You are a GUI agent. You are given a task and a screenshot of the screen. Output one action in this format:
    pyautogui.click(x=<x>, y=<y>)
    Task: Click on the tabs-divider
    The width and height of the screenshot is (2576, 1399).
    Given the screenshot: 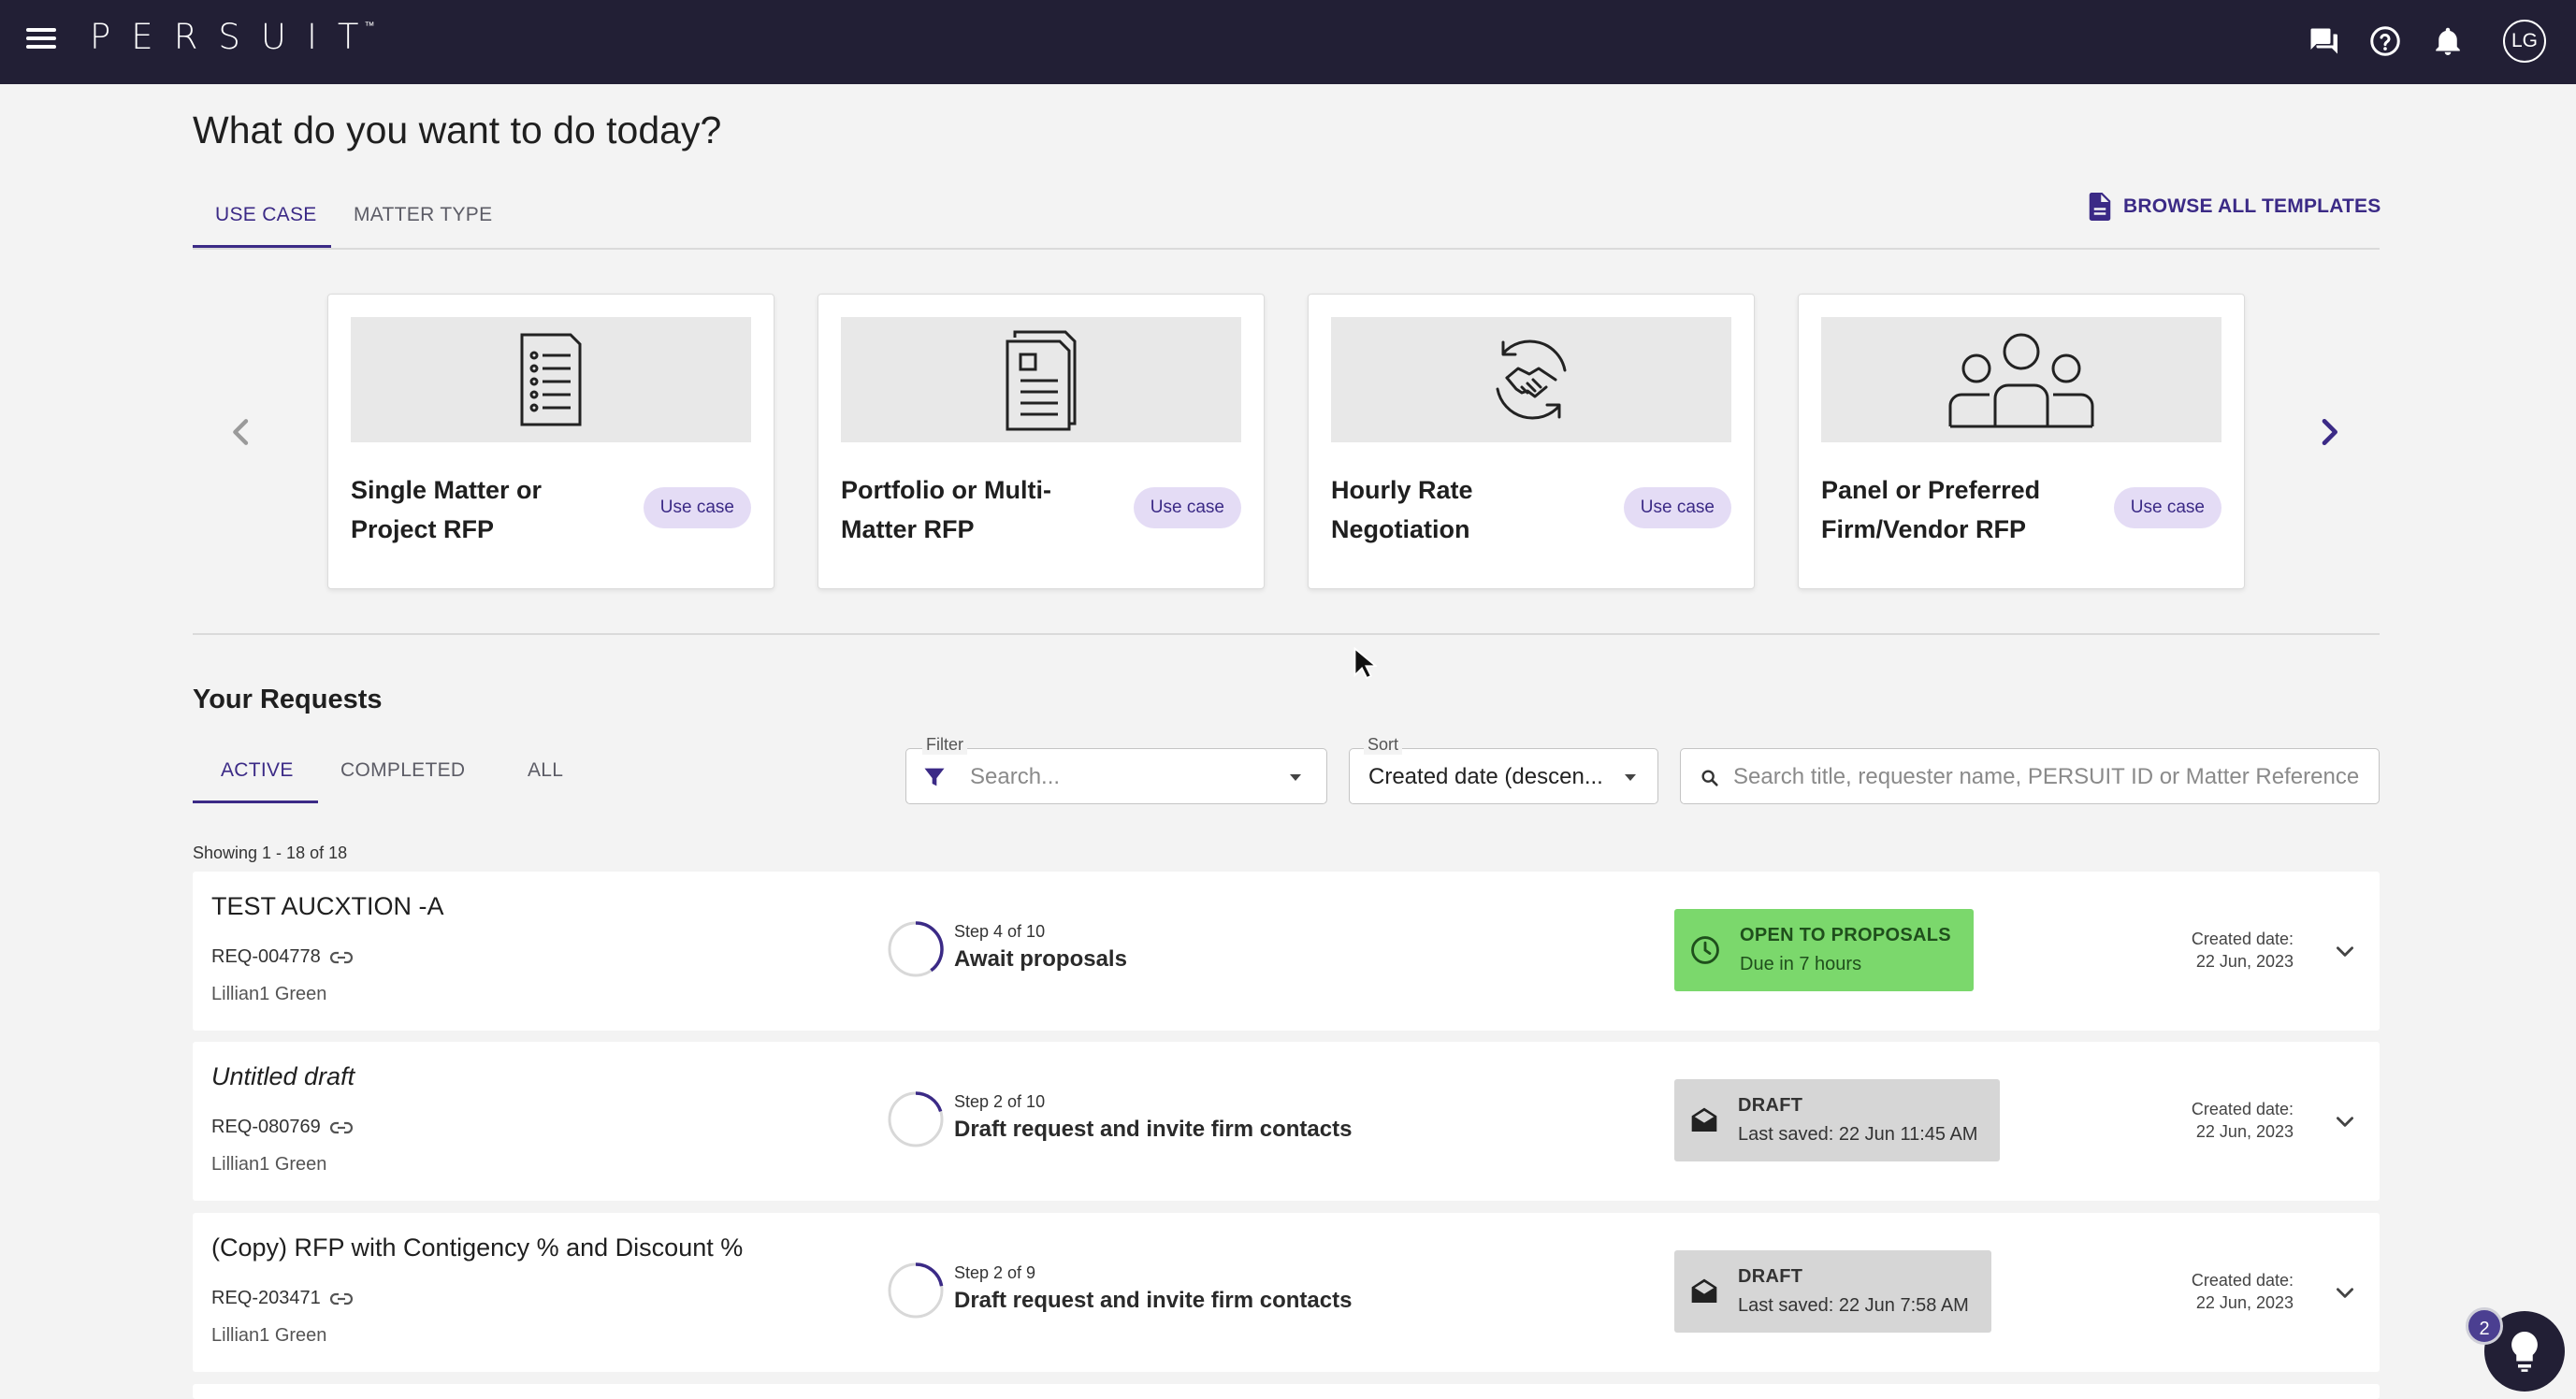 What is the action you would take?
    pyautogui.click(x=1286, y=249)
    